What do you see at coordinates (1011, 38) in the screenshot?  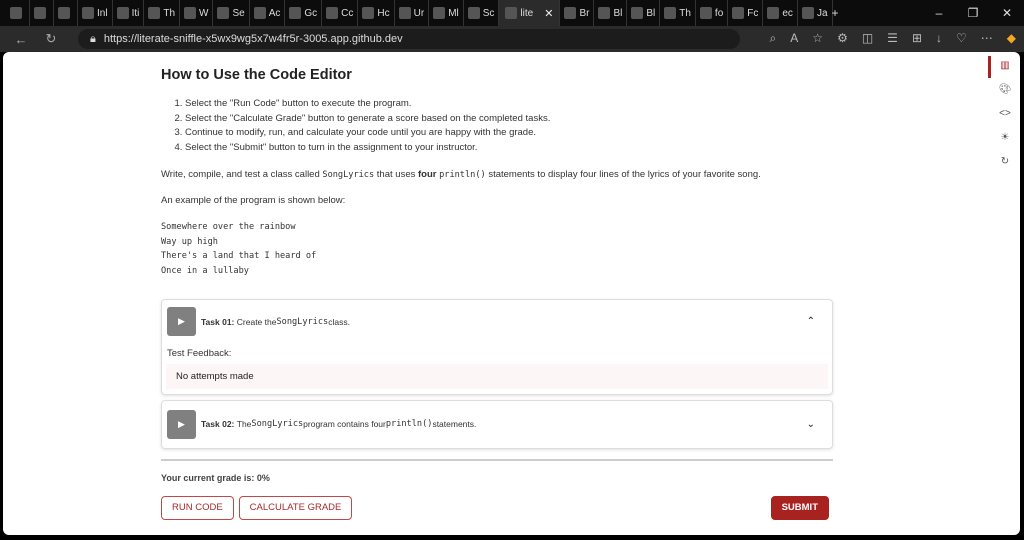 I see `copilot-icon: ◆` at bounding box center [1011, 38].